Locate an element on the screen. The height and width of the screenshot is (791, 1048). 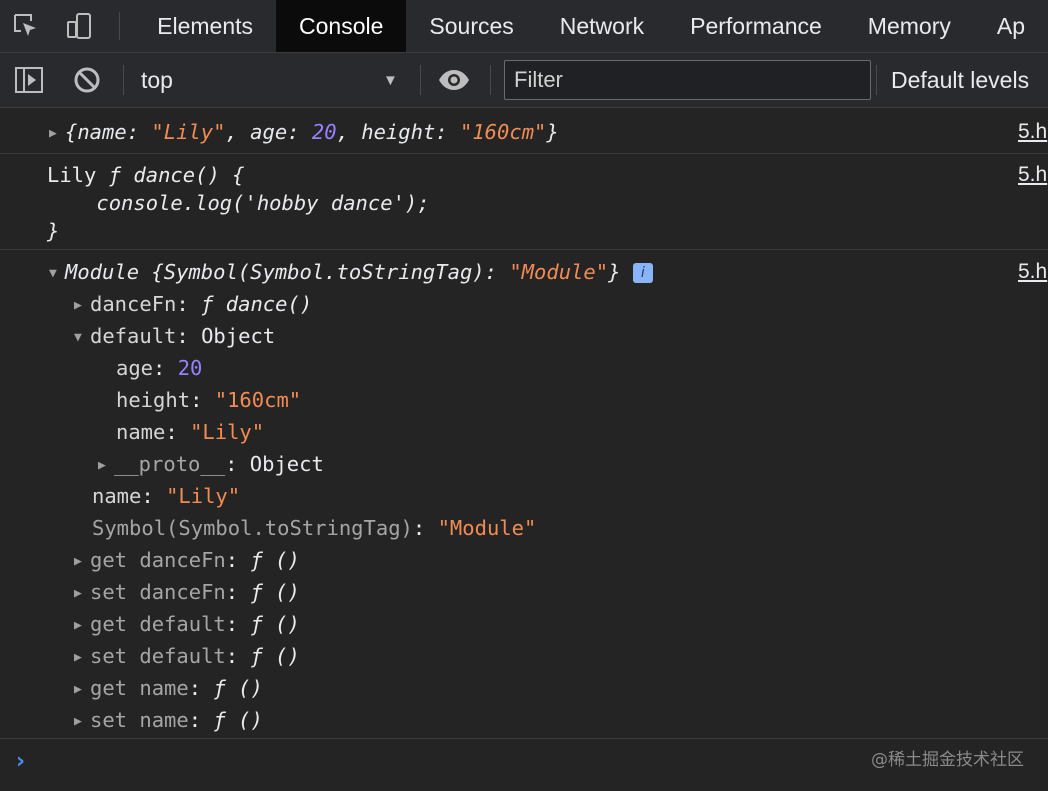
chevron-down-icon: ▼ is located at coordinates (390, 80).